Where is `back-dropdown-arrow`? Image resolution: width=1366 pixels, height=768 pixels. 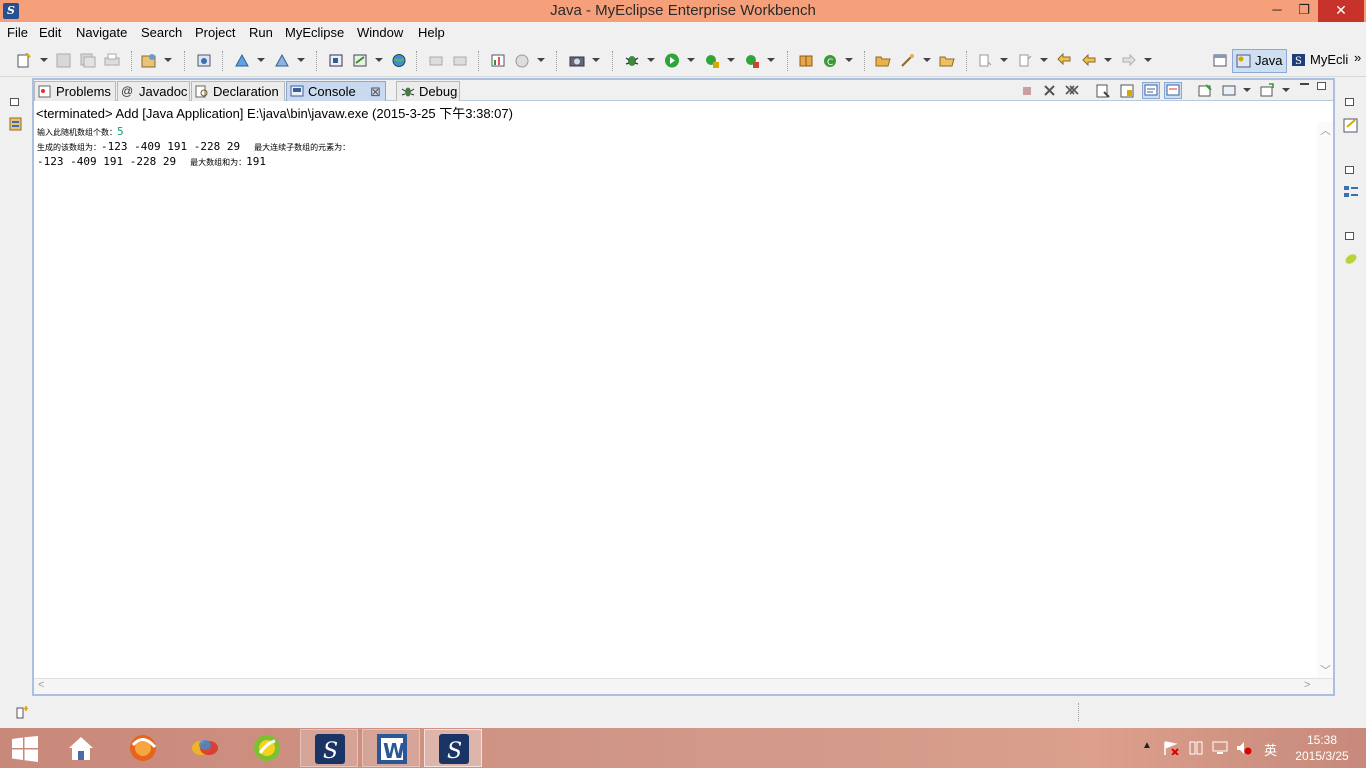
back-dropdown-arrow is located at coordinates (1108, 60).